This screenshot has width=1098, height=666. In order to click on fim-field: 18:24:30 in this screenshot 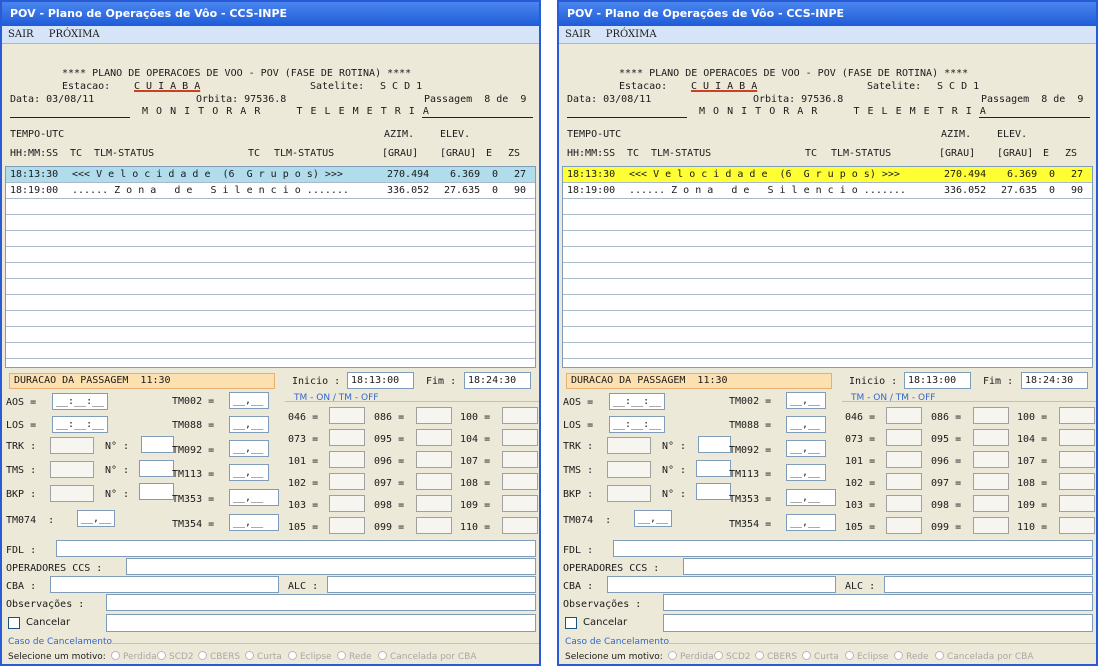, I will do `click(497, 380)`.